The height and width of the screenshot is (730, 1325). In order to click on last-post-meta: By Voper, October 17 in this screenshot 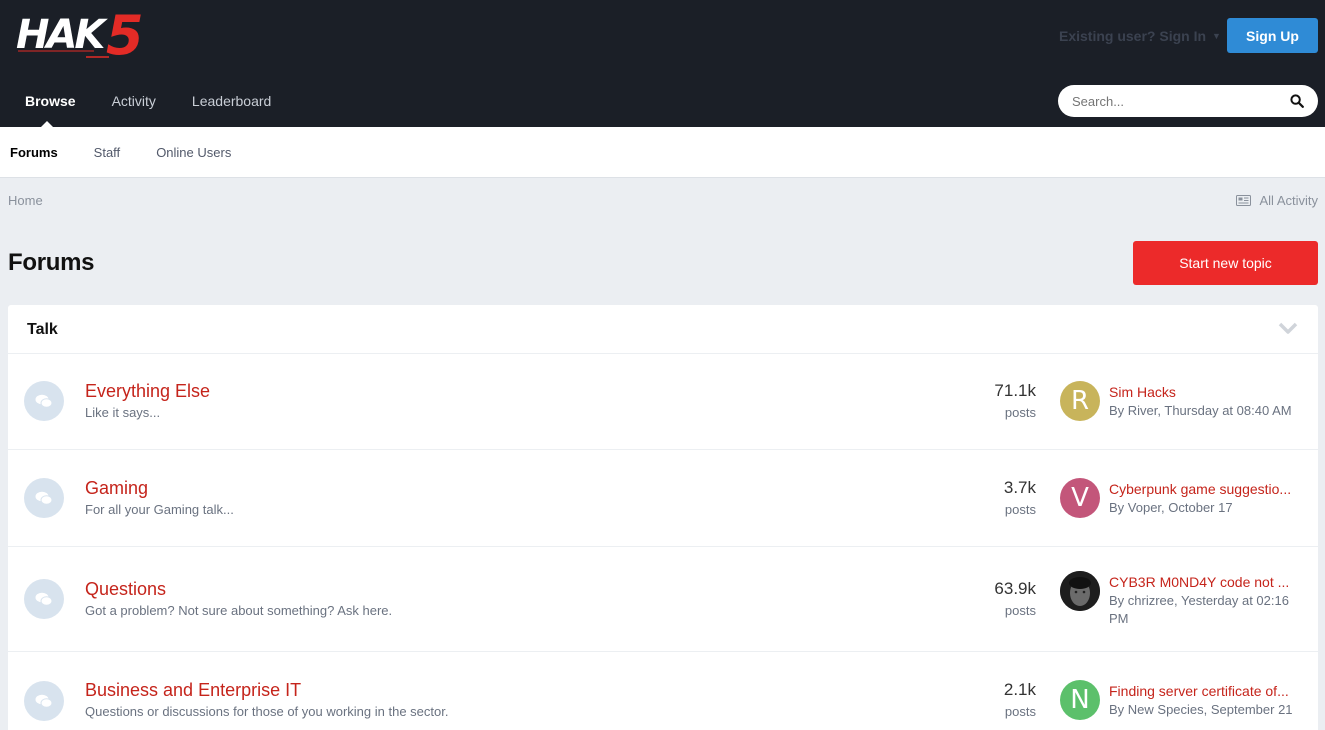, I will do `click(1171, 507)`.